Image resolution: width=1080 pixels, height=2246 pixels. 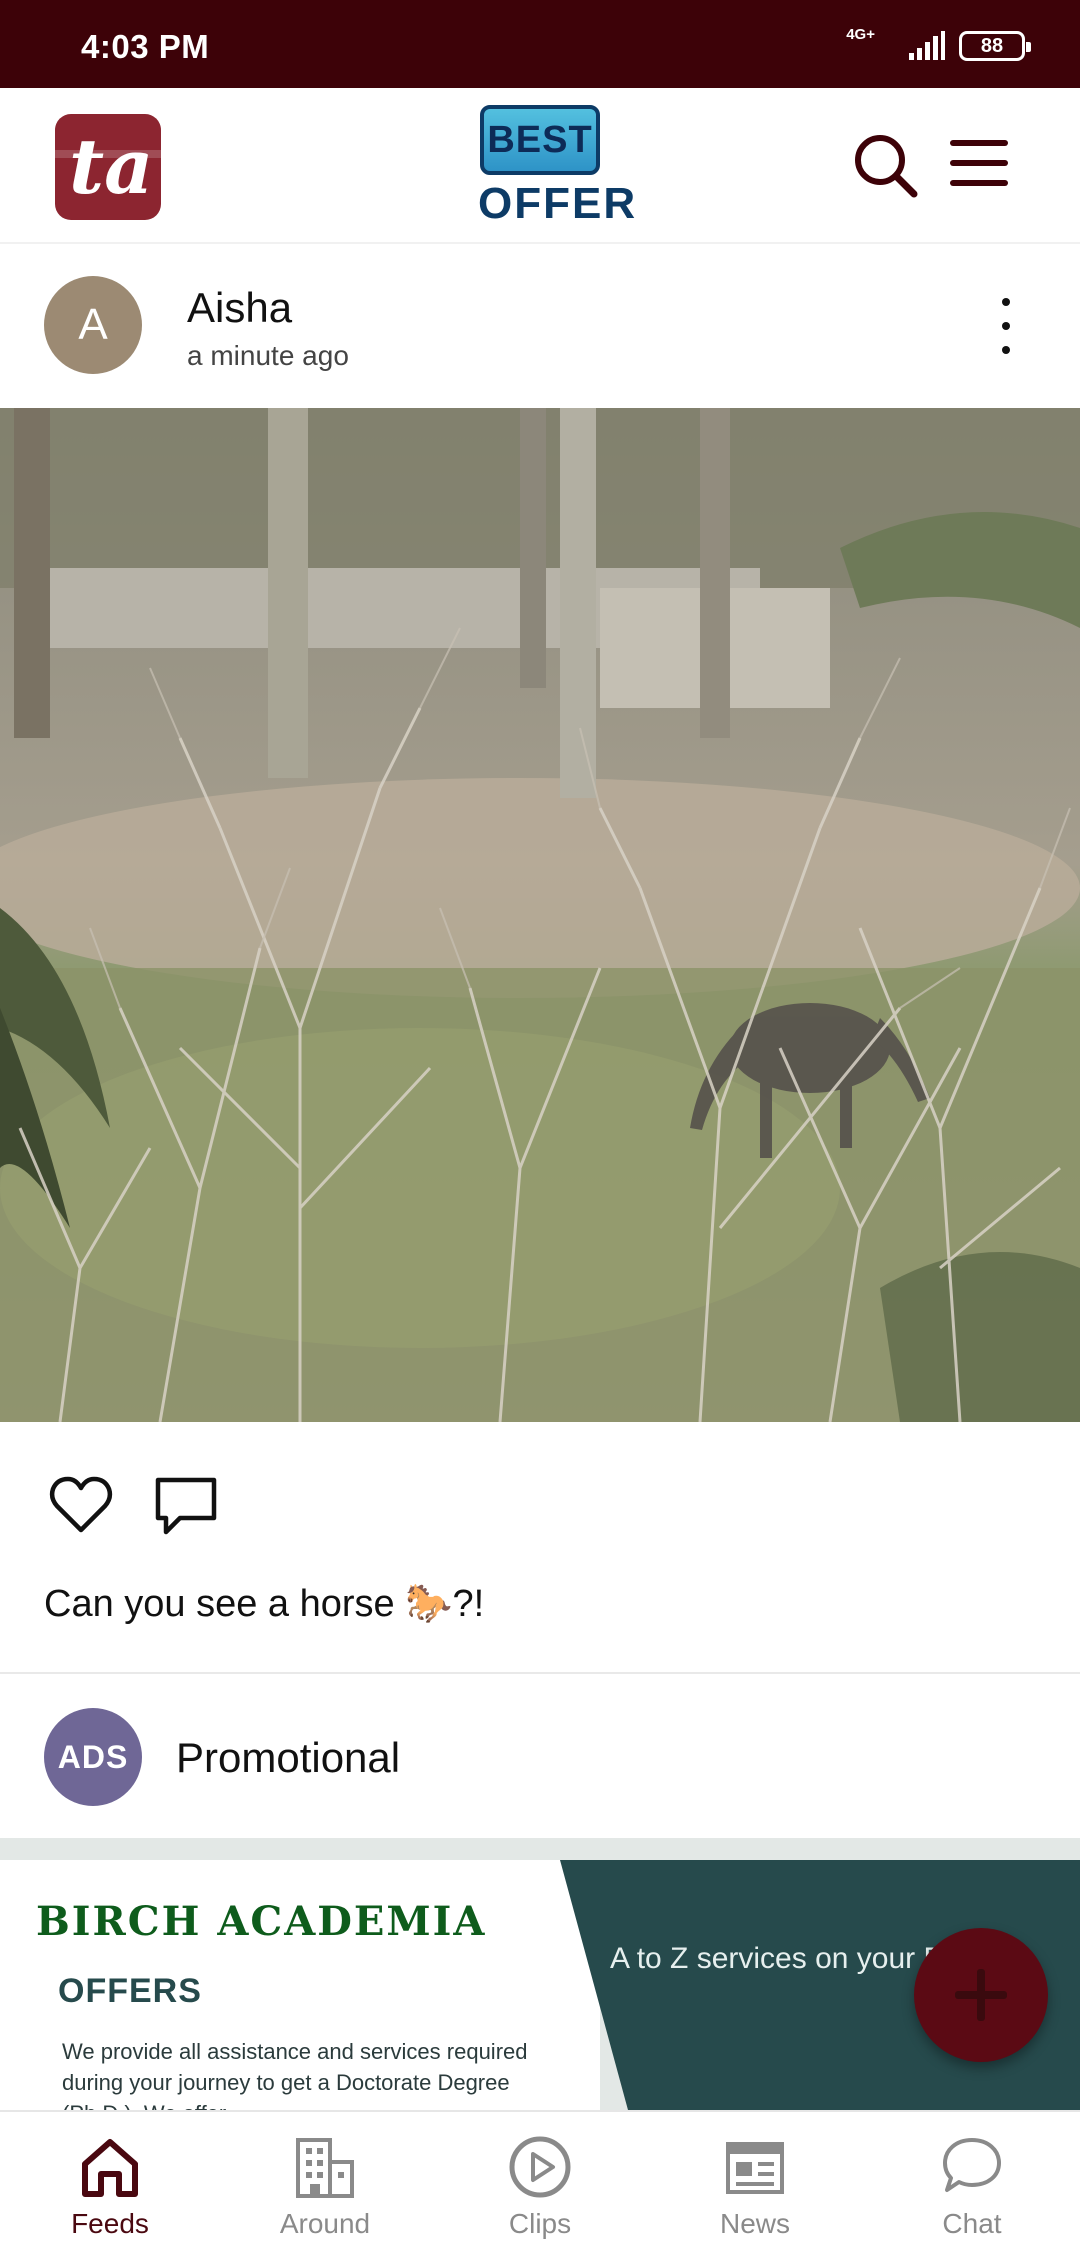 I want to click on post-header: A Aisha a minute ago, so click(x=540, y=327).